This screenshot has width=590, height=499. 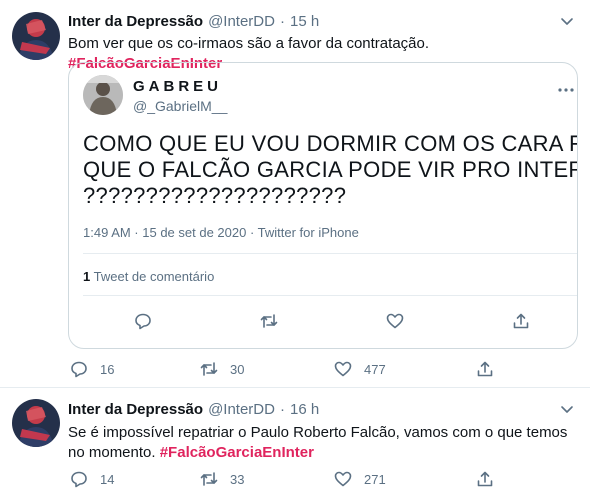 What do you see at coordinates (92, 369) in the screenshot?
I see `reply-button: 16` at bounding box center [92, 369].